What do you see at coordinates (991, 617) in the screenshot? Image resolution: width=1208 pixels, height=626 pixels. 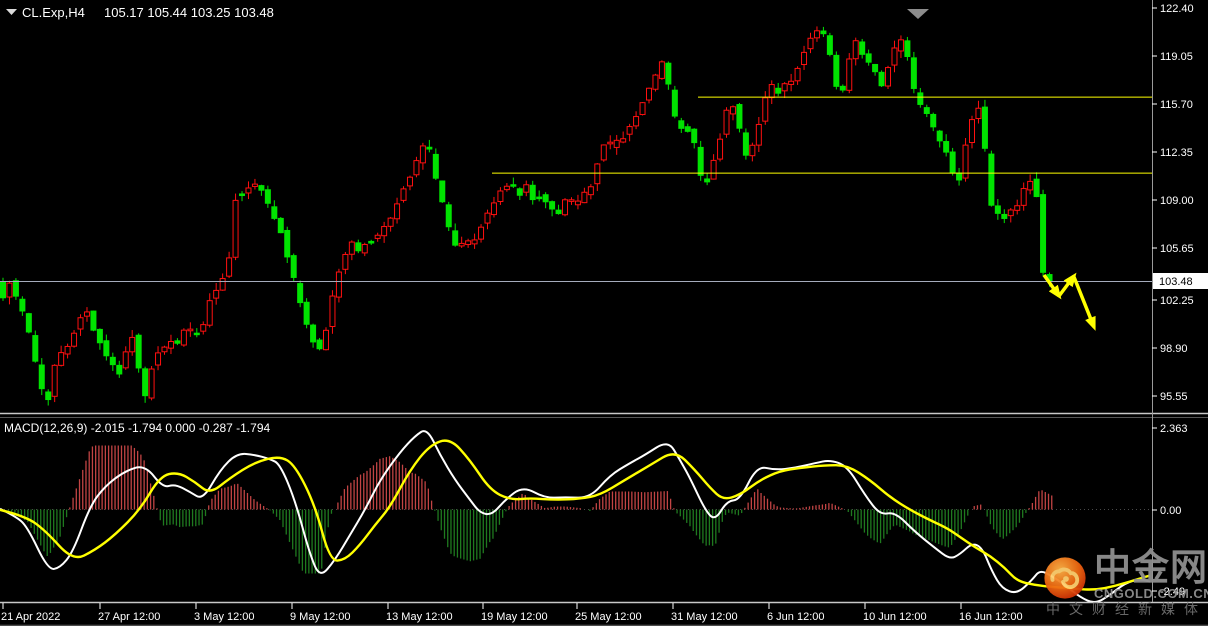 I see `time-axis-label: 16 Jun 12:00` at bounding box center [991, 617].